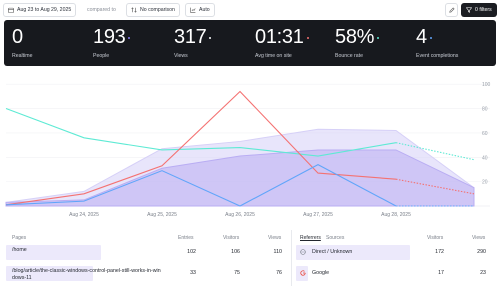 This screenshot has height=286, width=500. What do you see at coordinates (303, 252) in the screenshot?
I see `link-icon` at bounding box center [303, 252].